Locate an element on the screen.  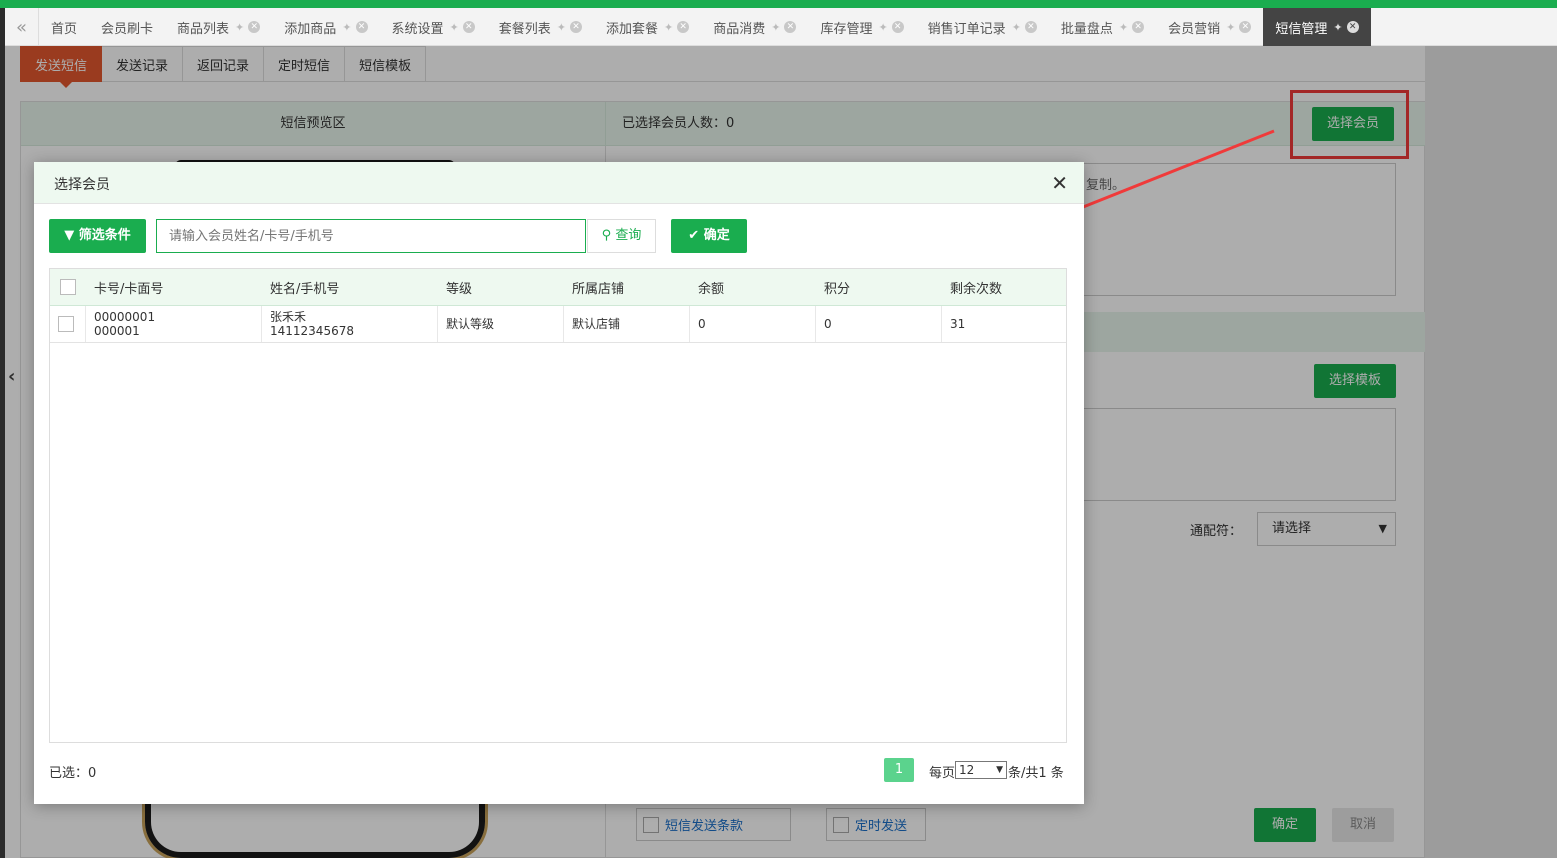
top-accent-bar is located at coordinates (778, 4).